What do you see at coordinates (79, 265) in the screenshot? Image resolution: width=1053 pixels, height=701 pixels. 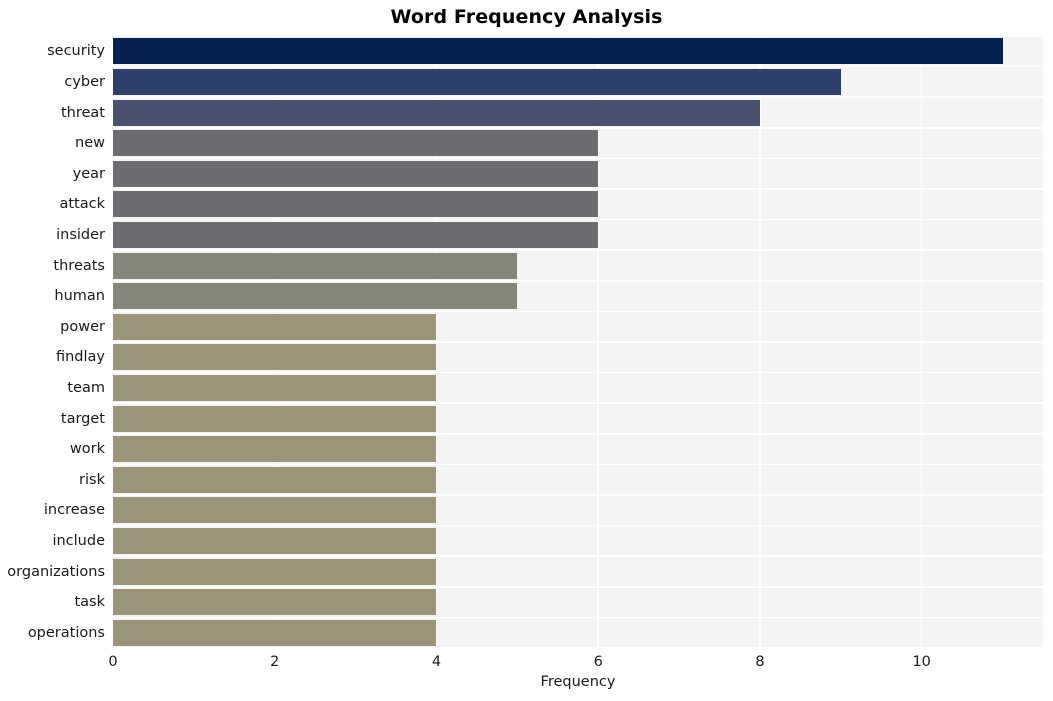 I see `y-tick-label-threats: threats` at bounding box center [79, 265].